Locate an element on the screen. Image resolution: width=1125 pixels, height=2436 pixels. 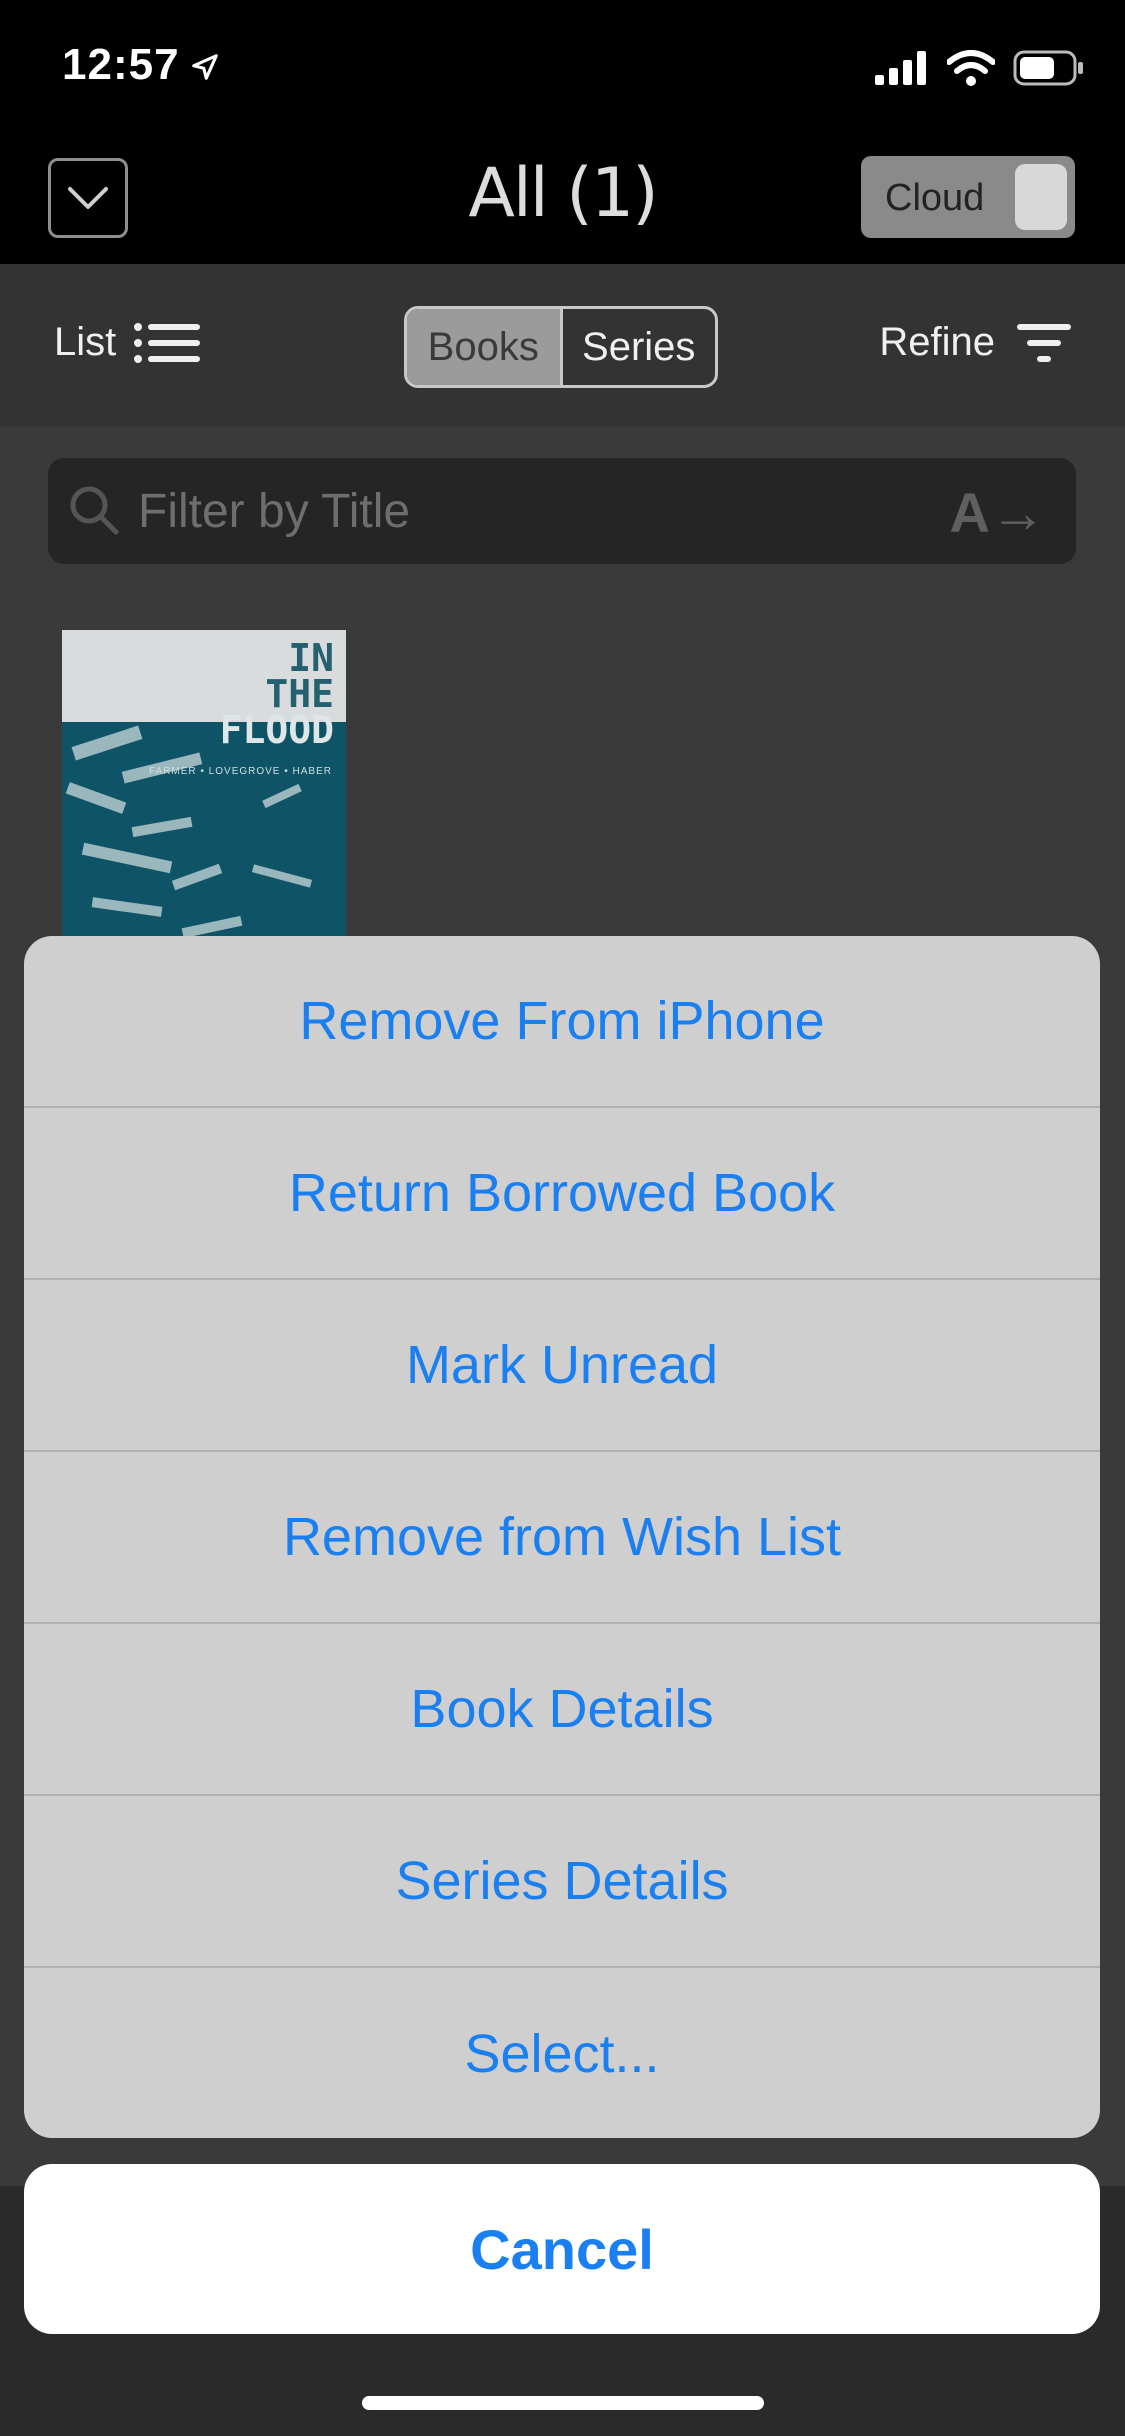
remove-from-wish-list-button: Remove from Wish List is located at coordinates (562, 1538).